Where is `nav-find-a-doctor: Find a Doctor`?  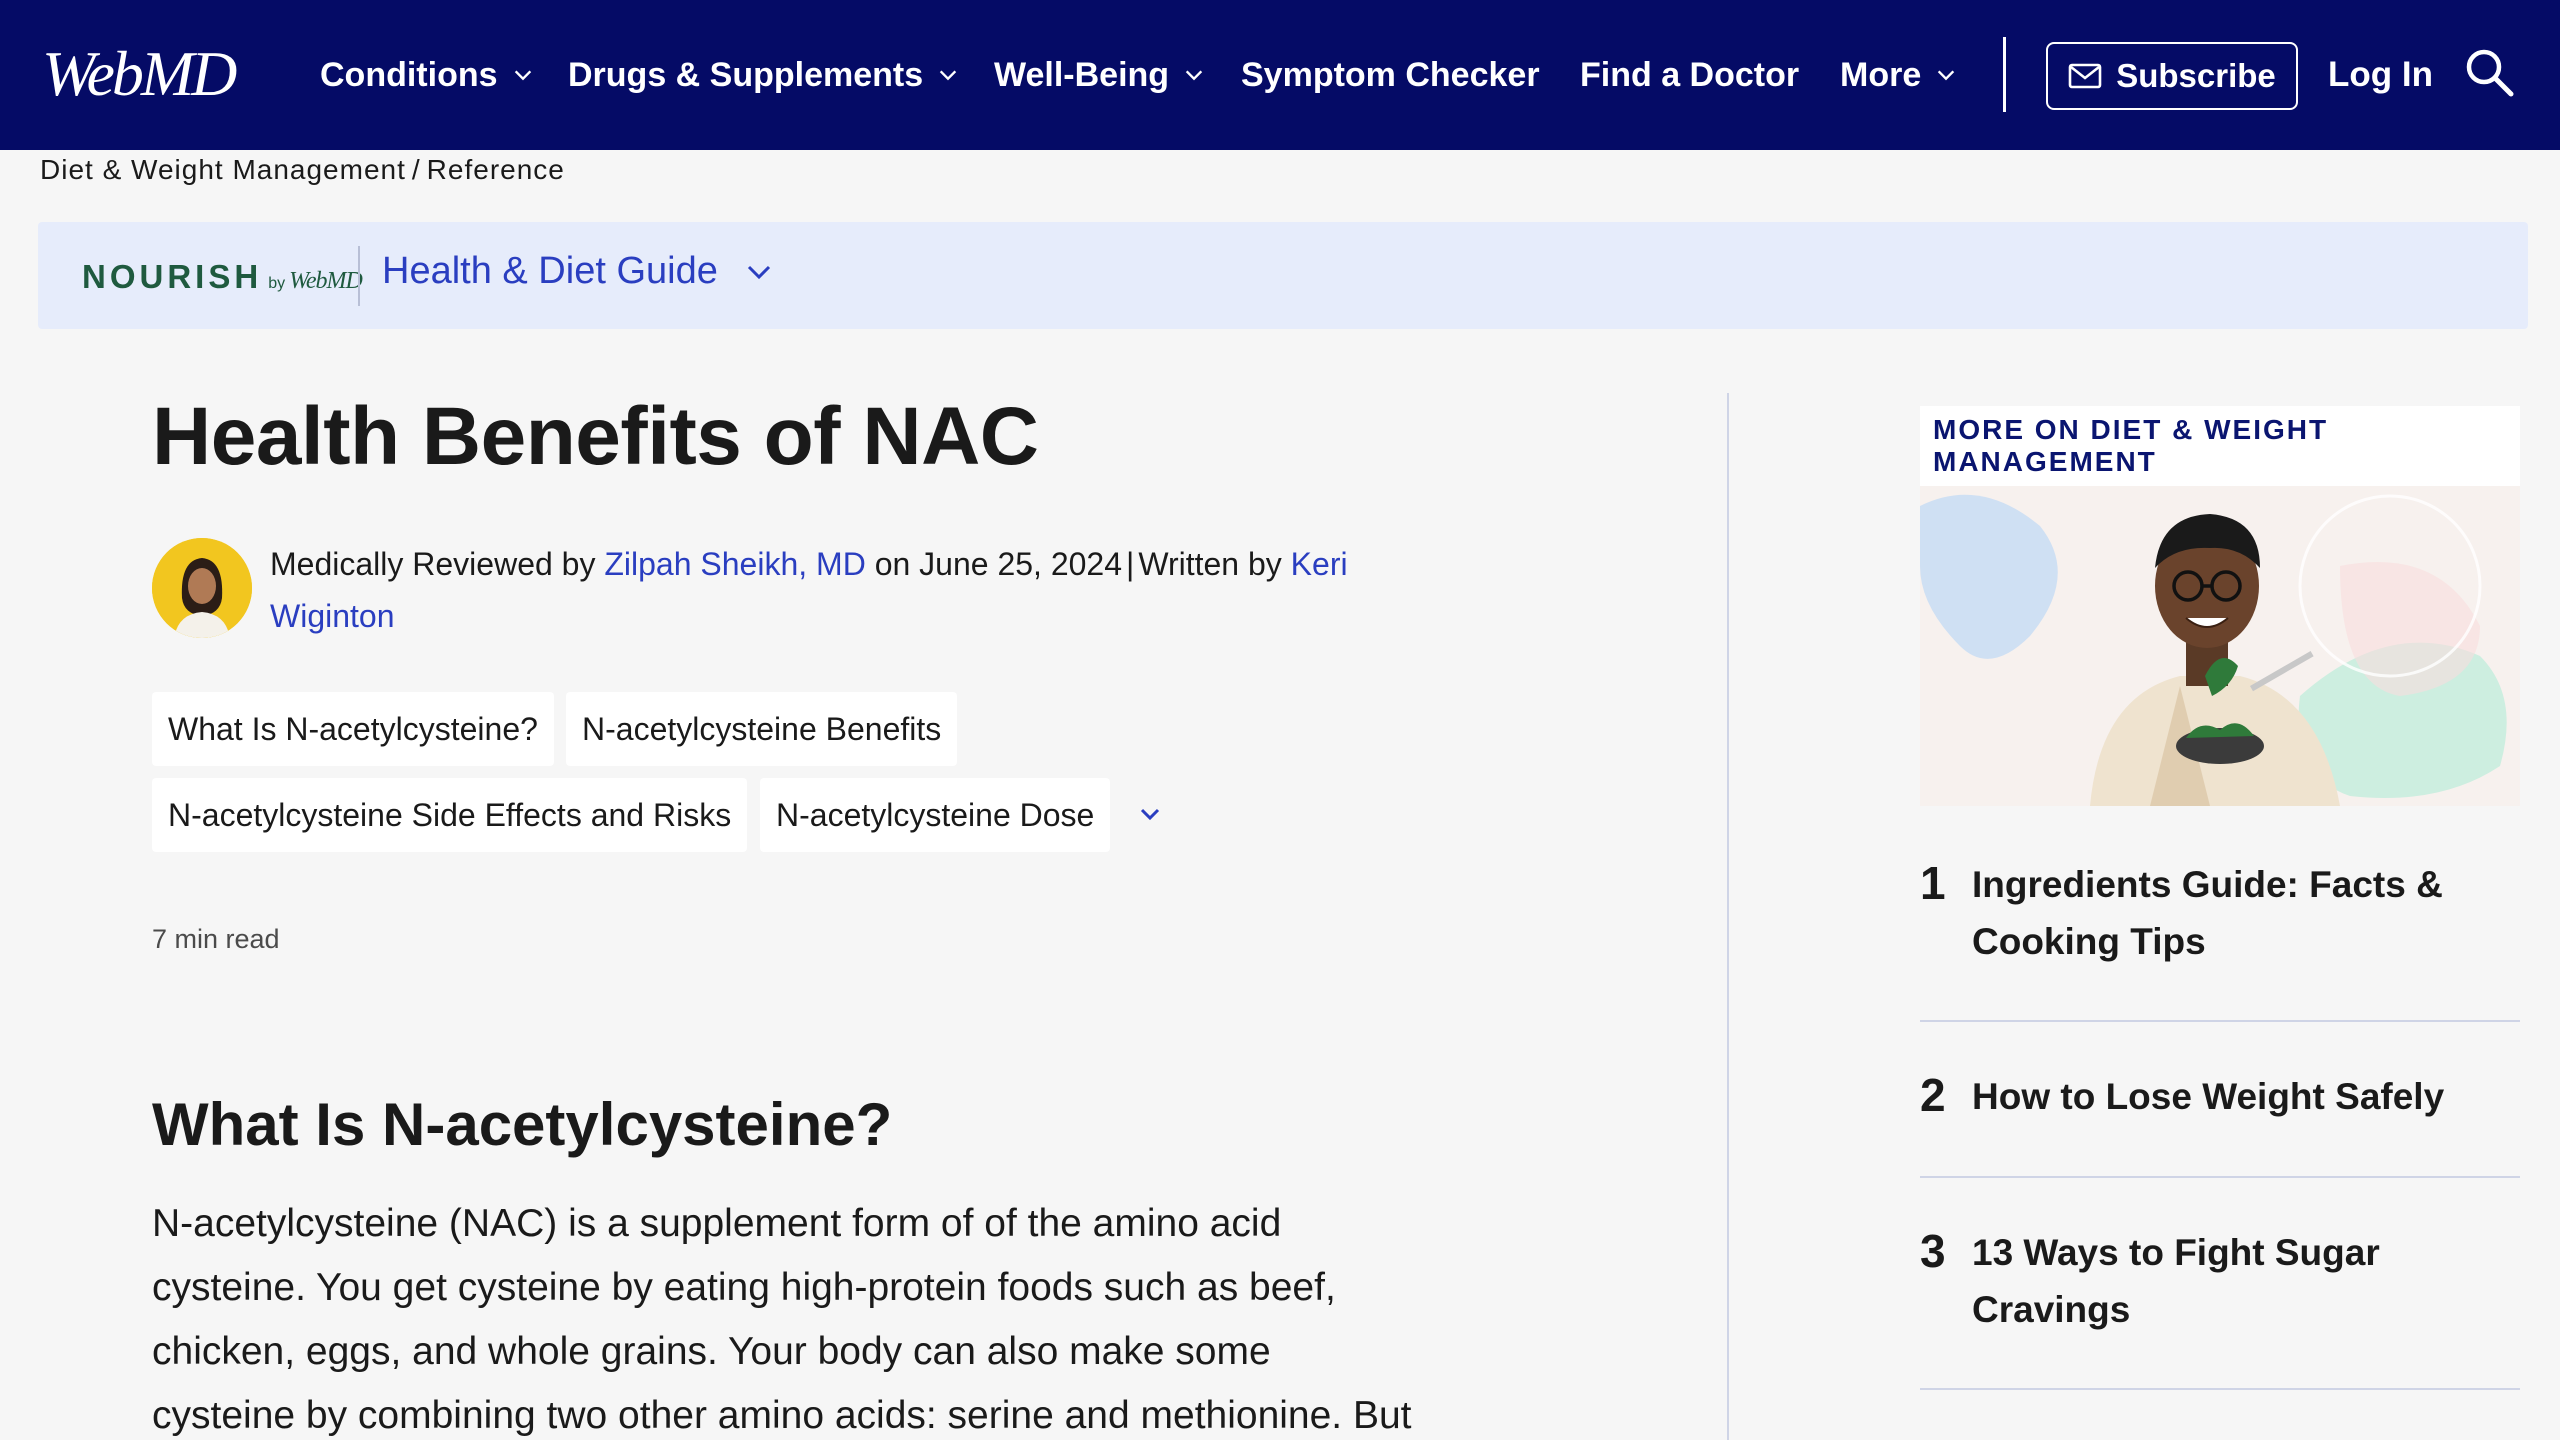 nav-find-a-doctor: Find a Doctor is located at coordinates (1689, 75).